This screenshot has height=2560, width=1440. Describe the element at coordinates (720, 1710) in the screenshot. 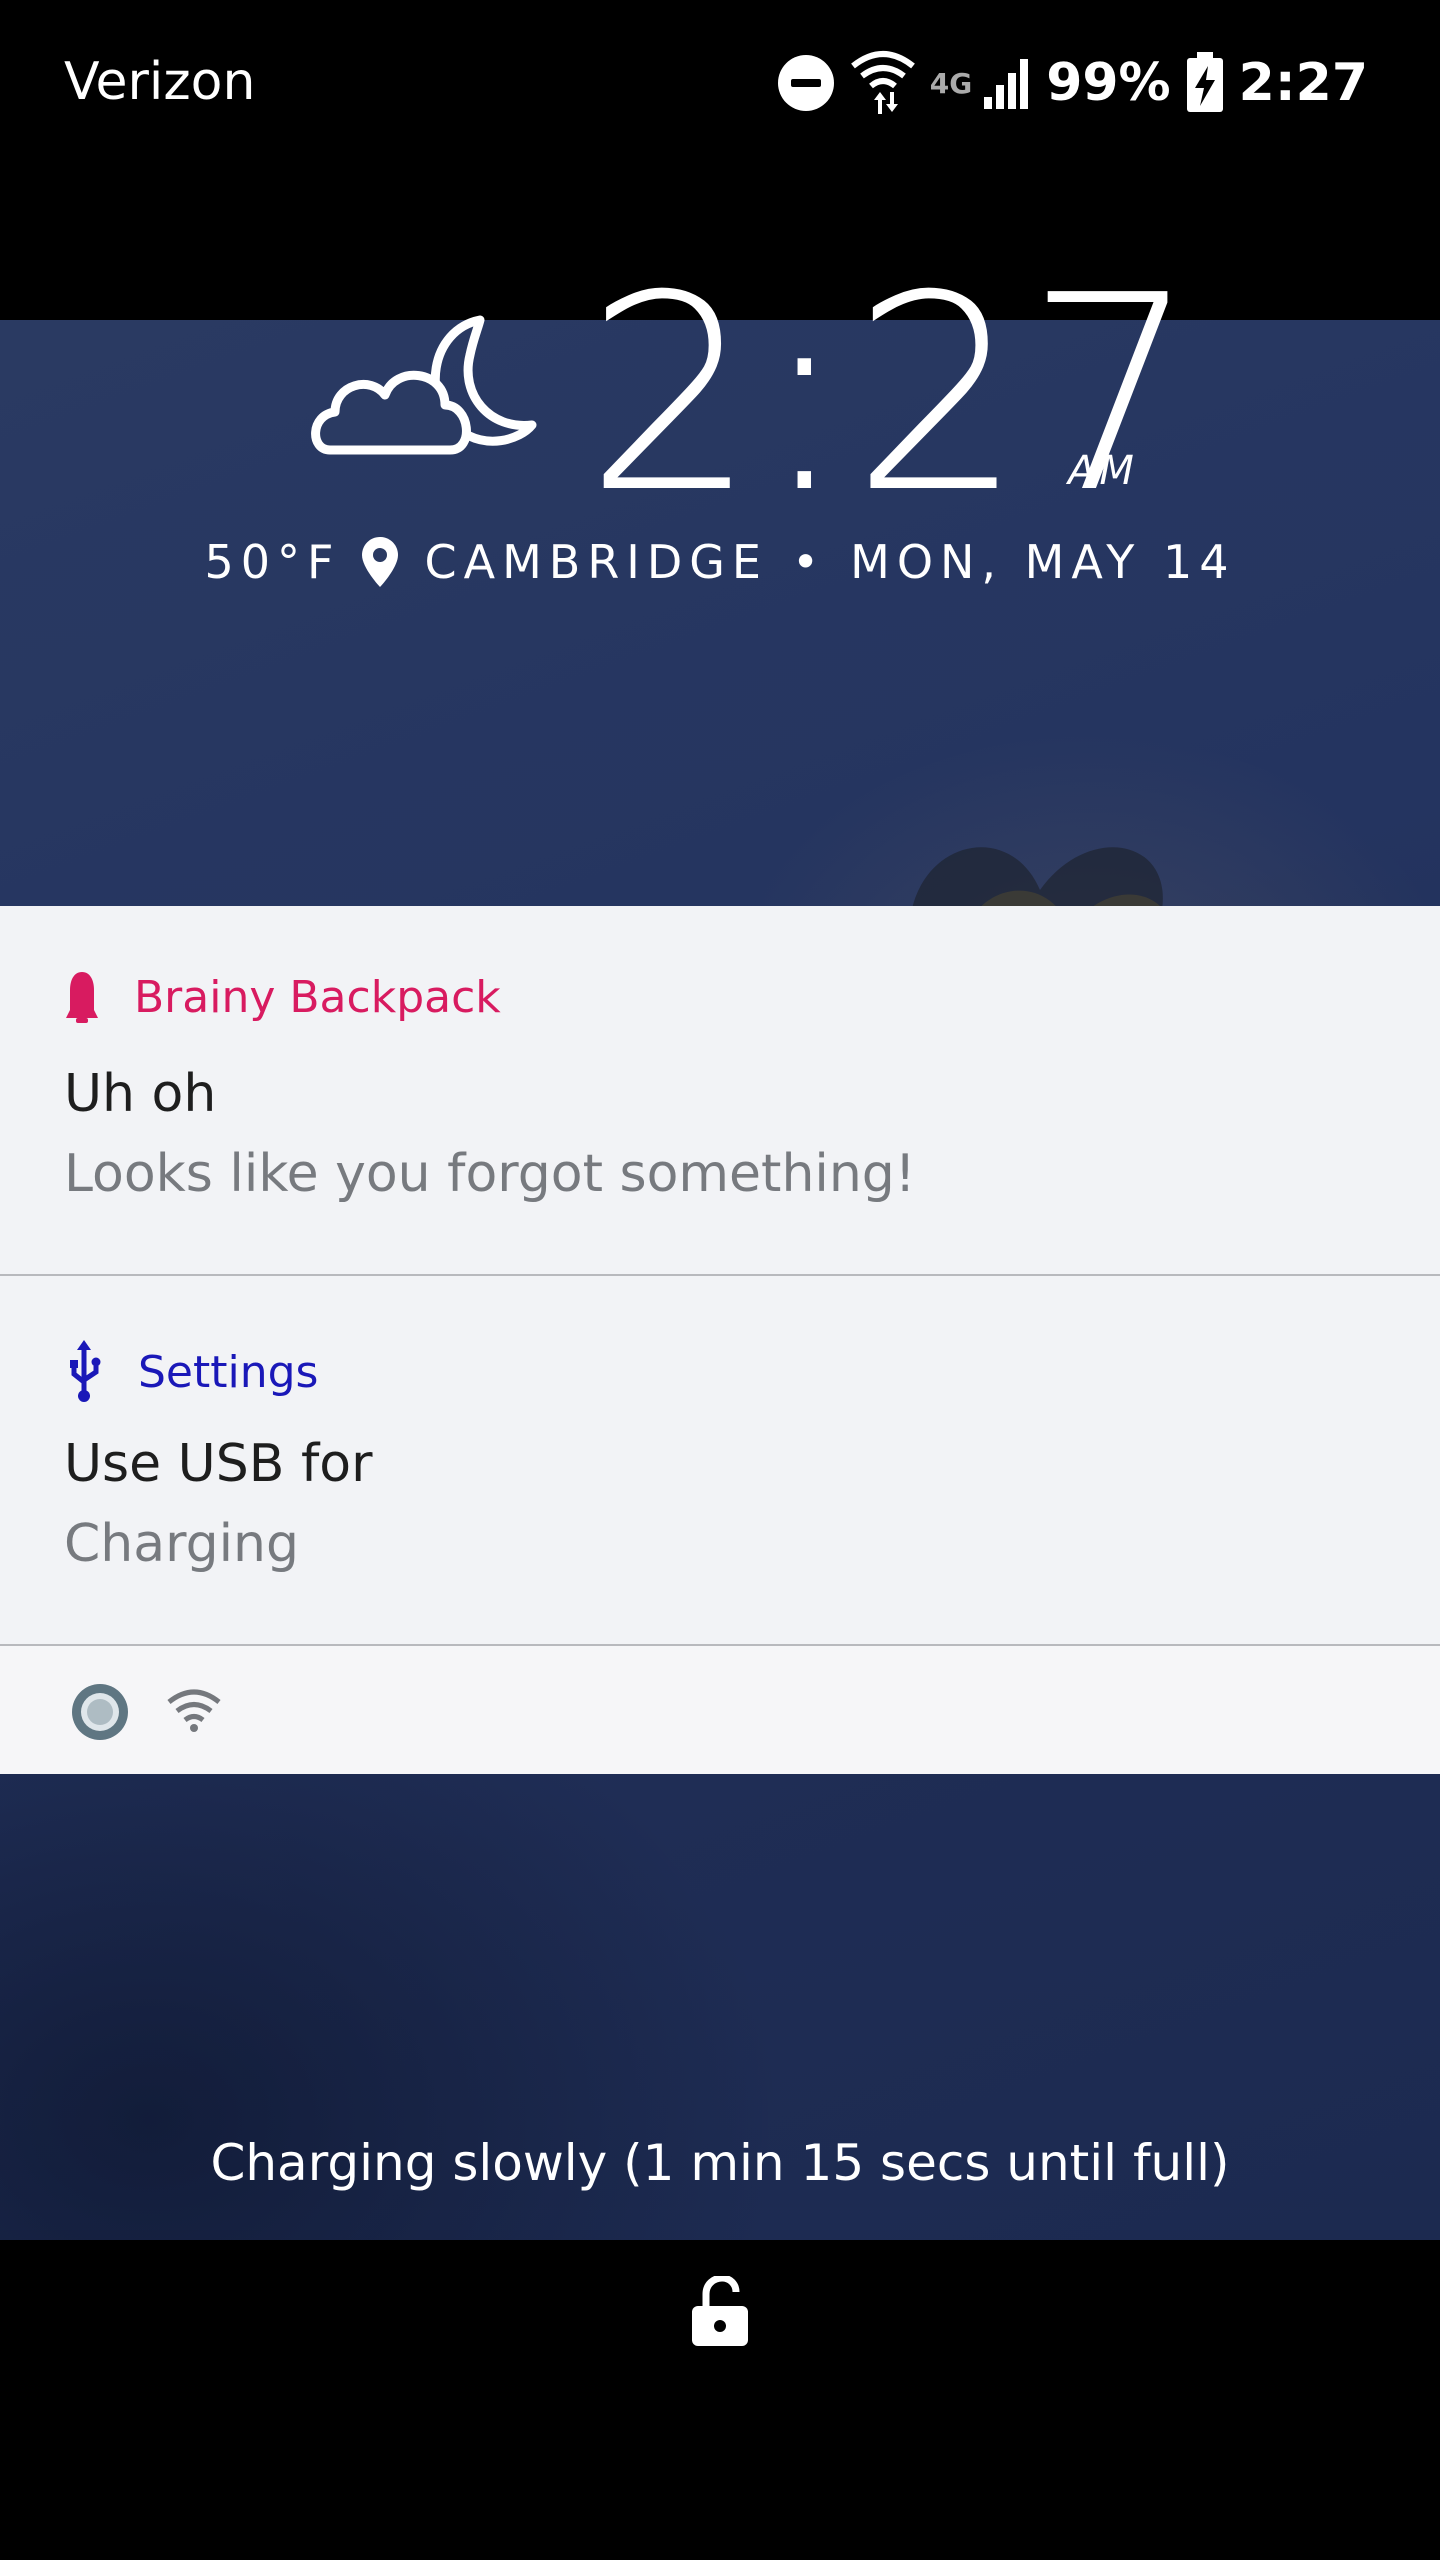

I see `collapsed-notification-icons` at that location.